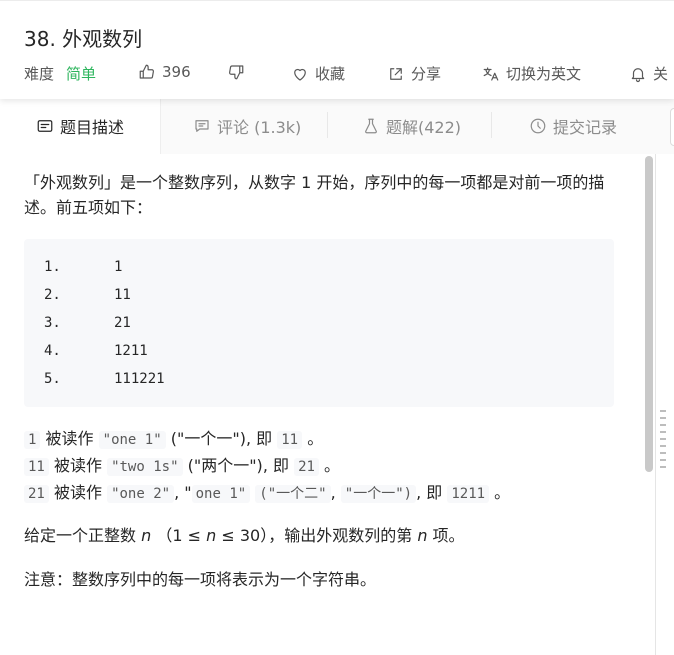 This screenshot has height=655, width=674. What do you see at coordinates (585, 127) in the screenshot?
I see `tab-submissions-label: 提交记录` at bounding box center [585, 127].